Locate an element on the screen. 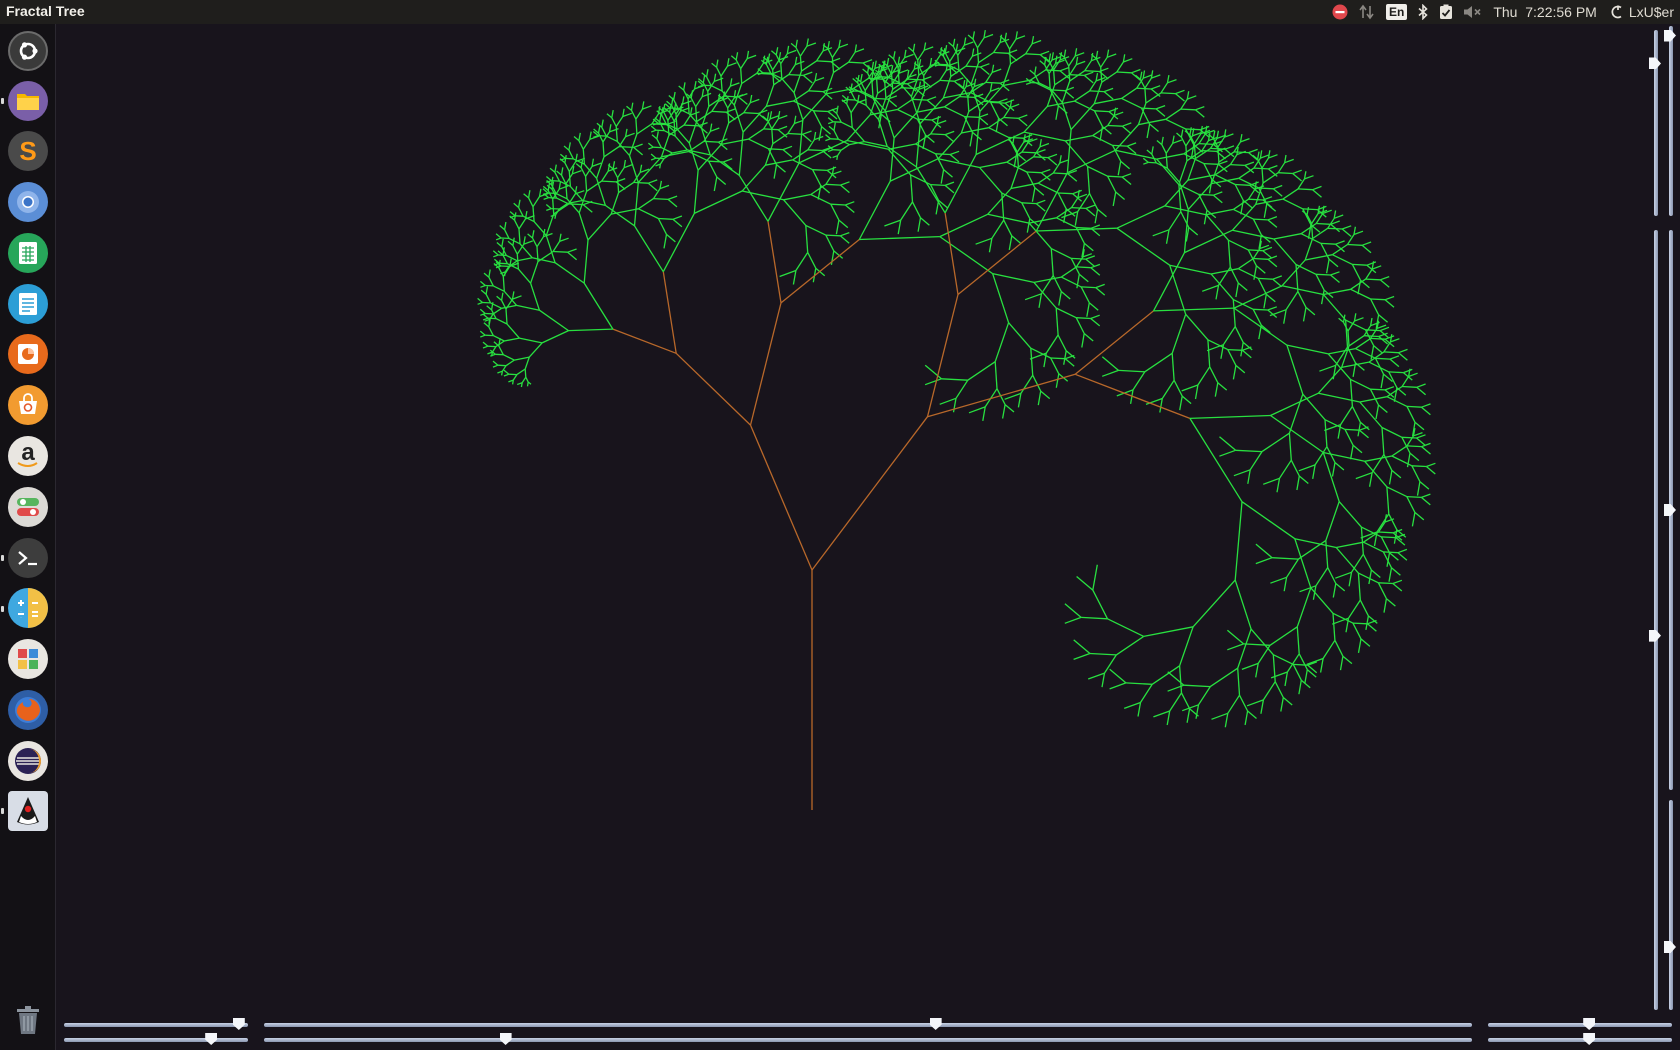 The height and width of the screenshot is (1050, 1680). slider-bottom-center-bottom is located at coordinates (868, 1039).